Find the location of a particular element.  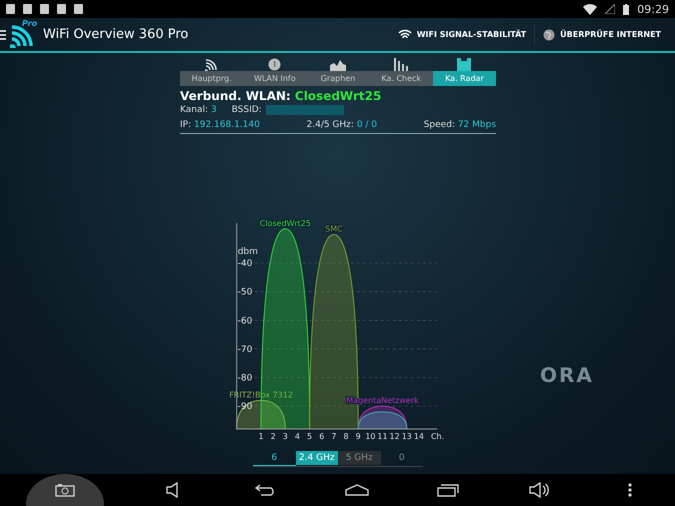

ip-value: 192.168.1.140 is located at coordinates (227, 125).